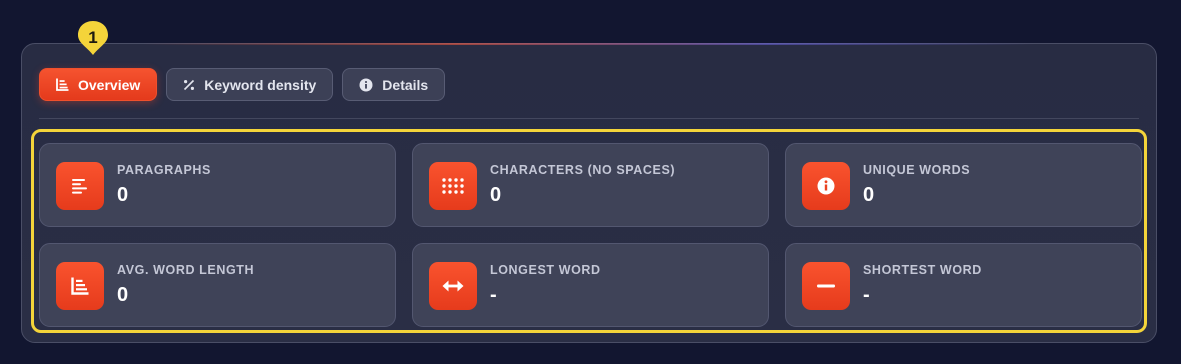 The image size is (1181, 364). What do you see at coordinates (164, 170) in the screenshot?
I see `stat-label: PARAGRAPHS` at bounding box center [164, 170].